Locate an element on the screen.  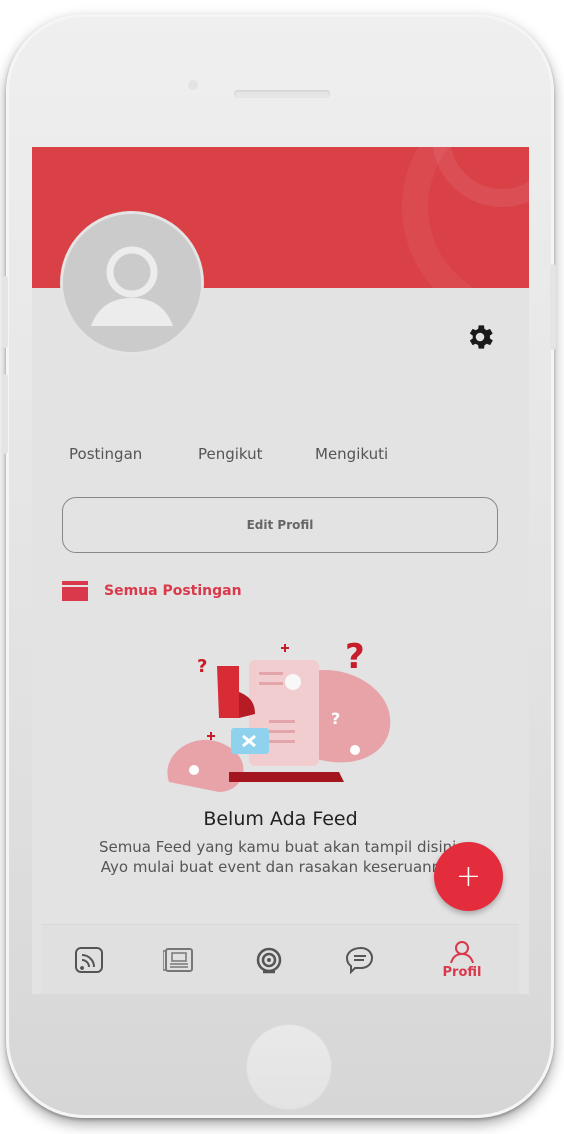
nav-item-profile: Profil is located at coordinates (462, 959).